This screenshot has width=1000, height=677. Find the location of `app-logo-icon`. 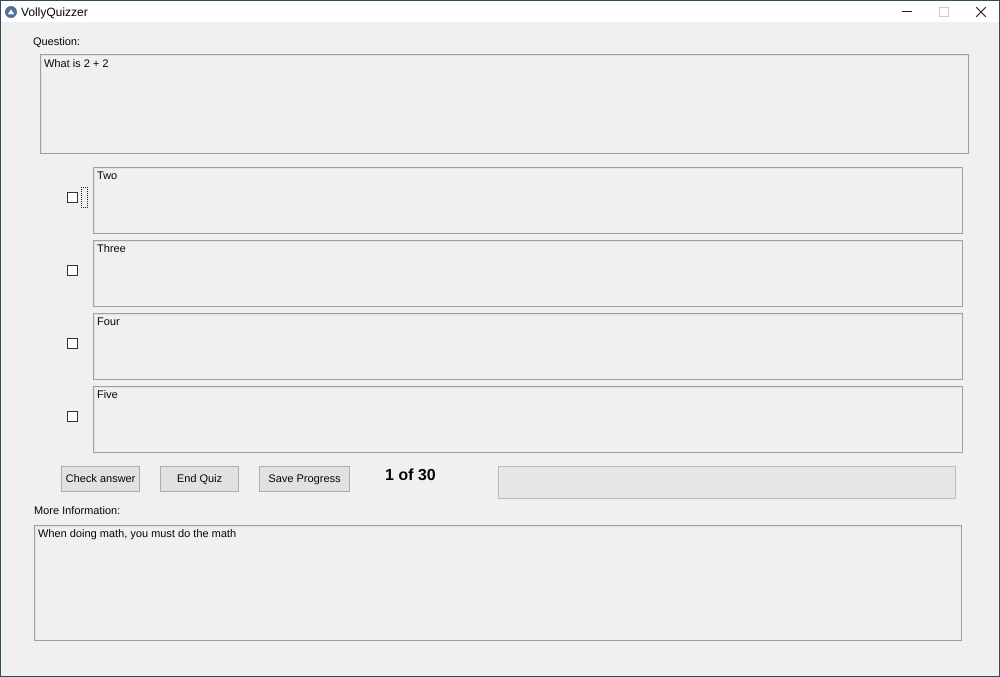

app-logo-icon is located at coordinates (11, 12).